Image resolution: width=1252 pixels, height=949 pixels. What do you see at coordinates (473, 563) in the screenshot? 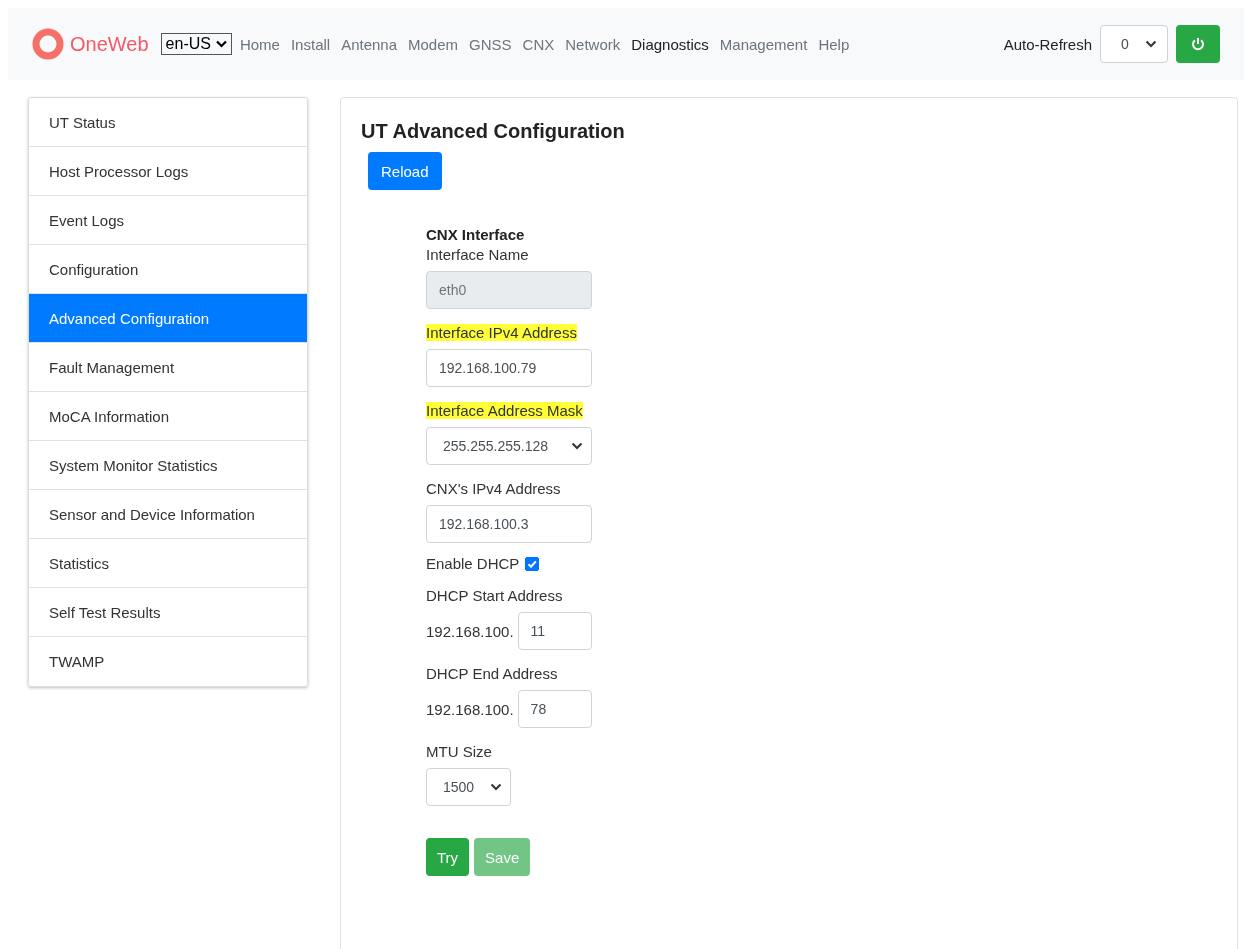
I see `field-label: Enable DHCP` at bounding box center [473, 563].